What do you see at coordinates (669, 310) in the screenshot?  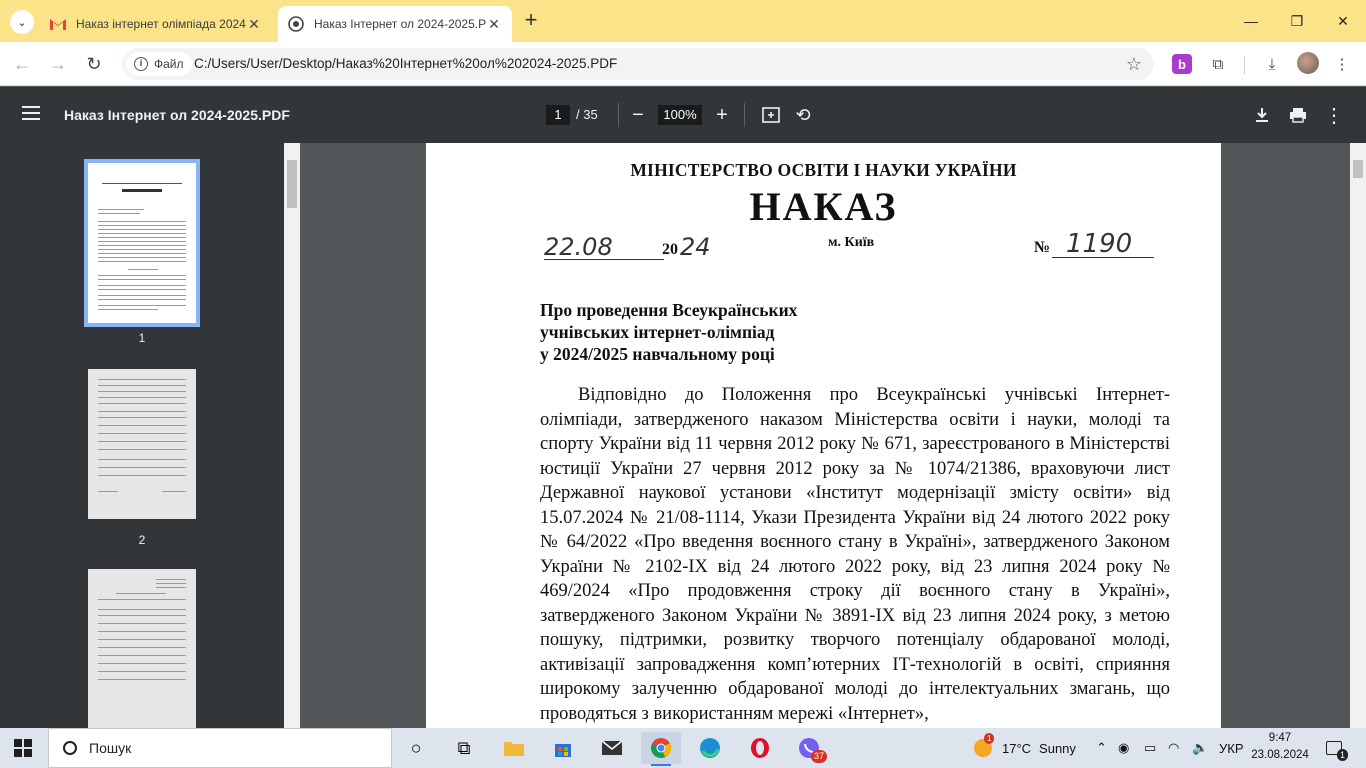 I see `subject-line: Про проведення Всеукраїнських` at bounding box center [669, 310].